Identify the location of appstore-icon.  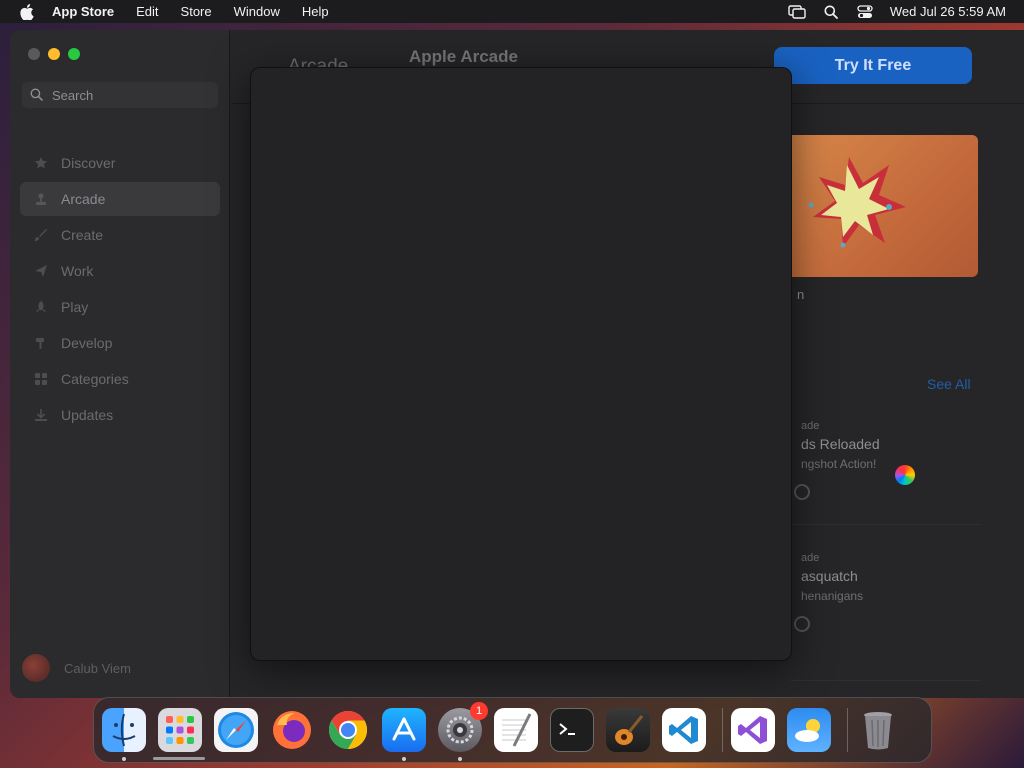
(404, 734).